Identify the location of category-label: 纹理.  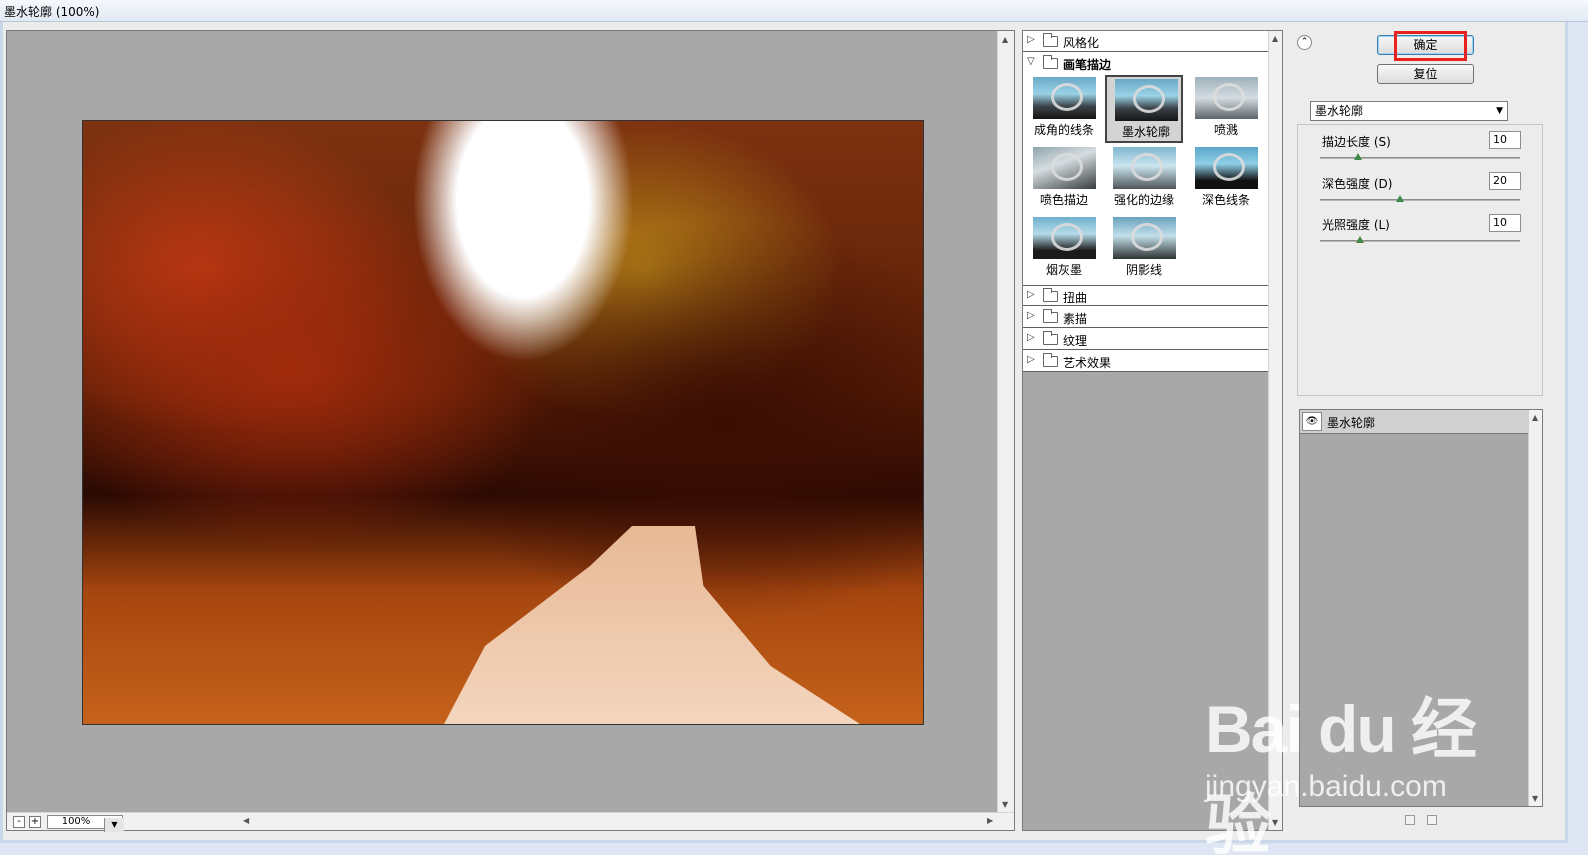
(1075, 341).